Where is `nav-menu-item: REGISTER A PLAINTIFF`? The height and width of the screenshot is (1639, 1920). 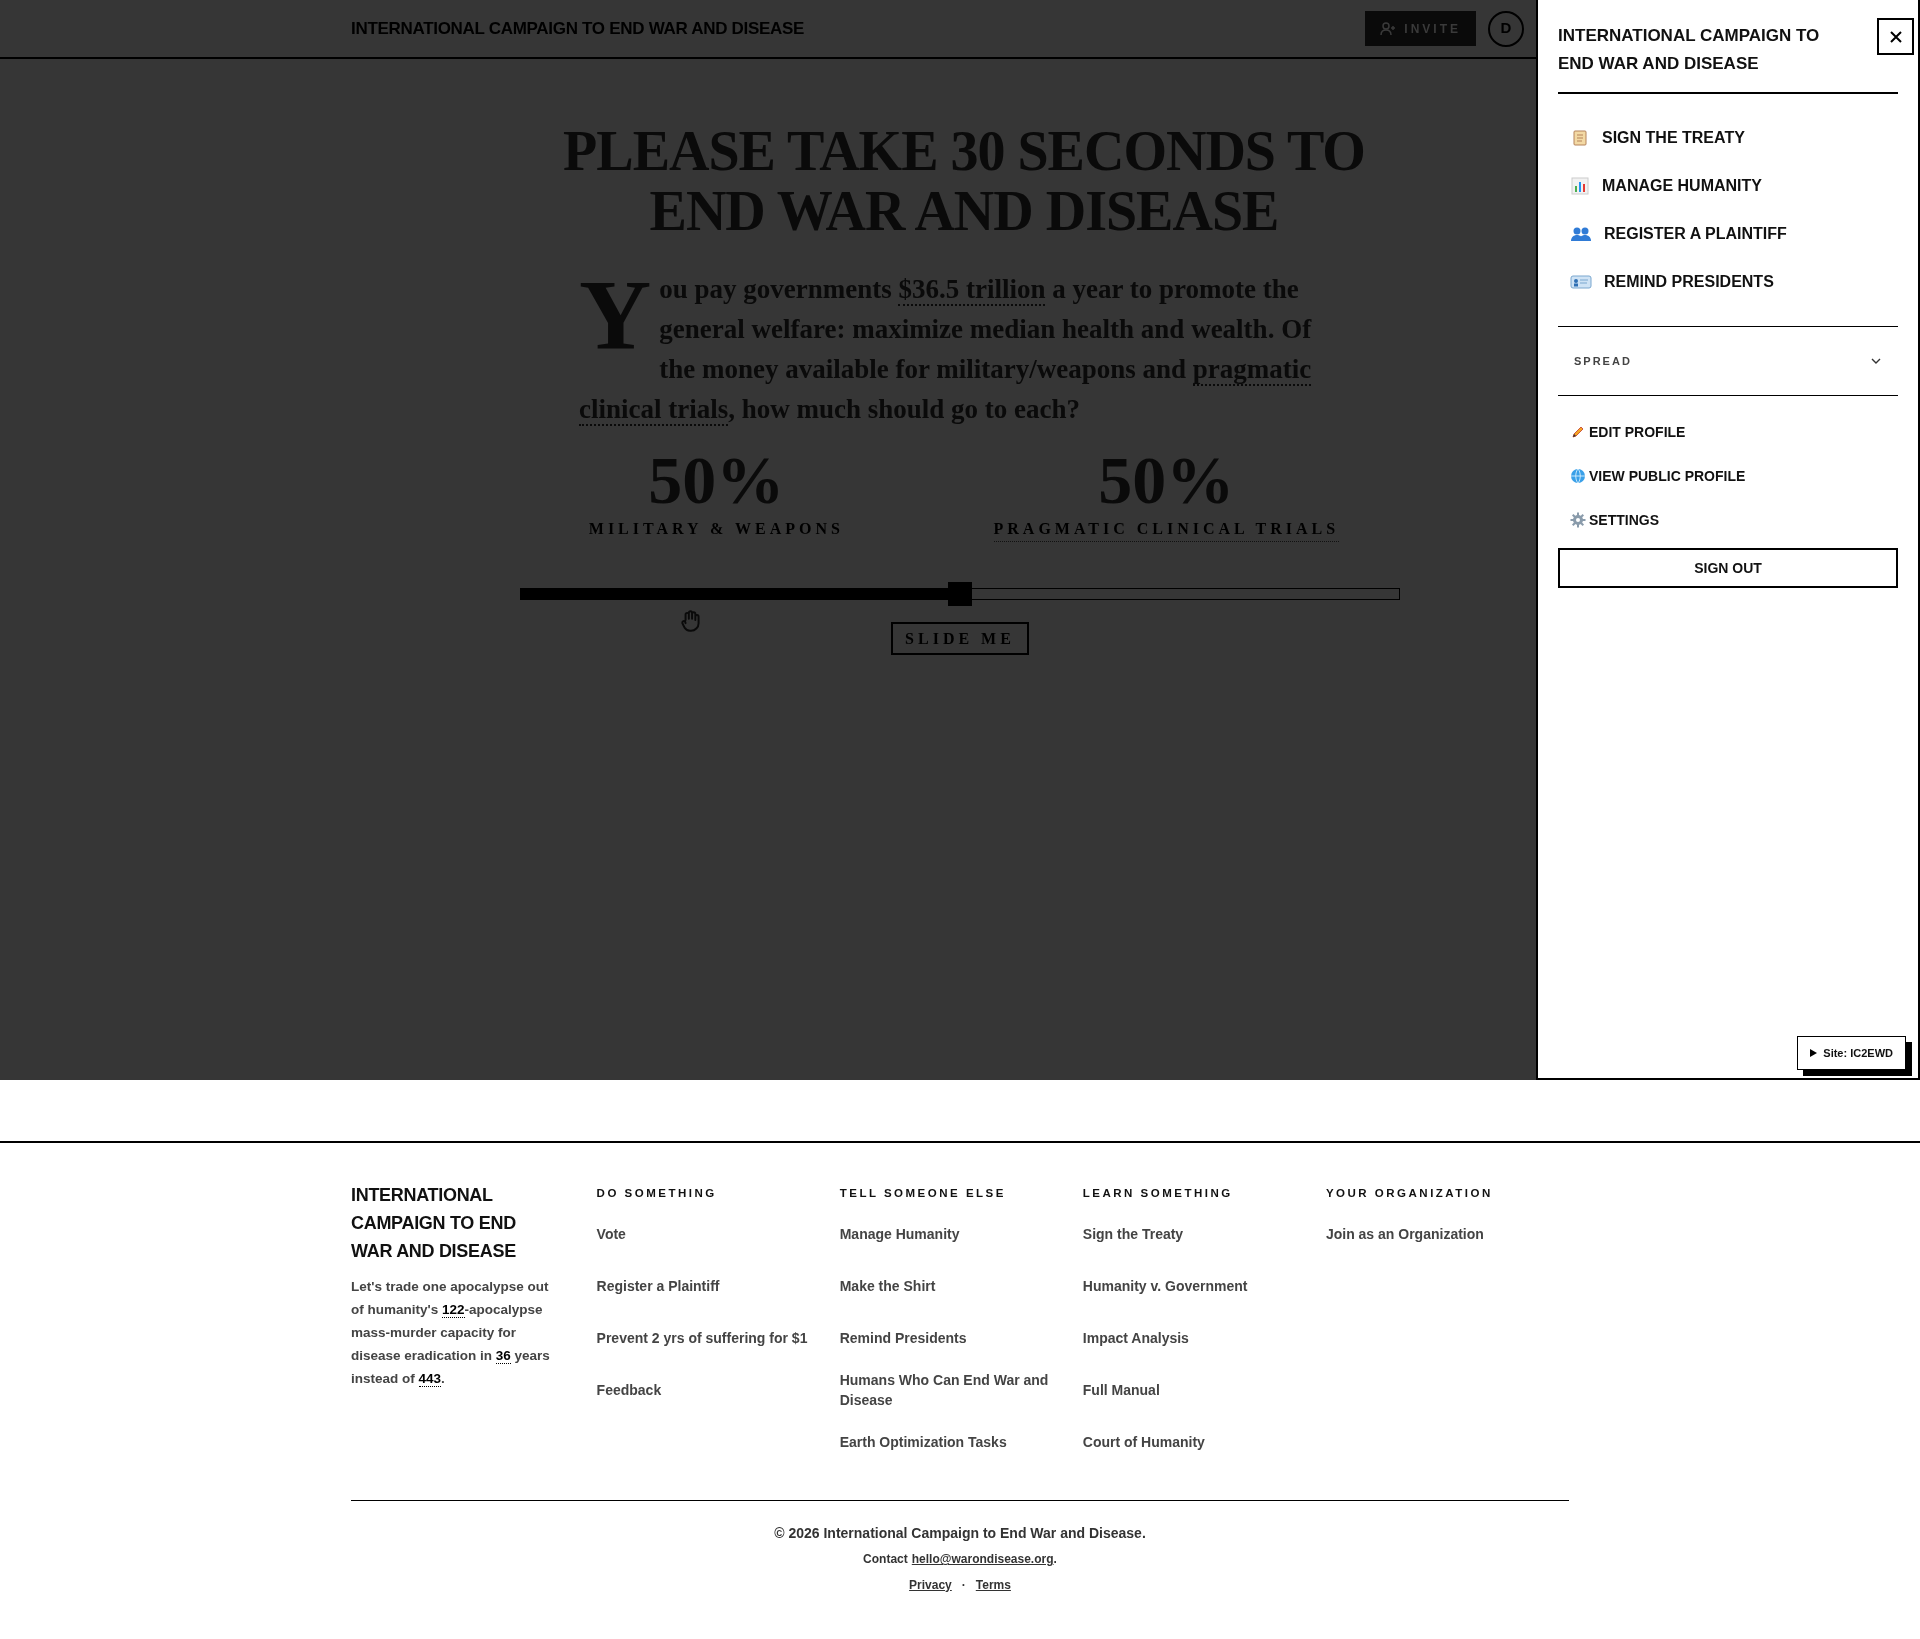 nav-menu-item: REGISTER A PLAINTIFF is located at coordinates (1728, 234).